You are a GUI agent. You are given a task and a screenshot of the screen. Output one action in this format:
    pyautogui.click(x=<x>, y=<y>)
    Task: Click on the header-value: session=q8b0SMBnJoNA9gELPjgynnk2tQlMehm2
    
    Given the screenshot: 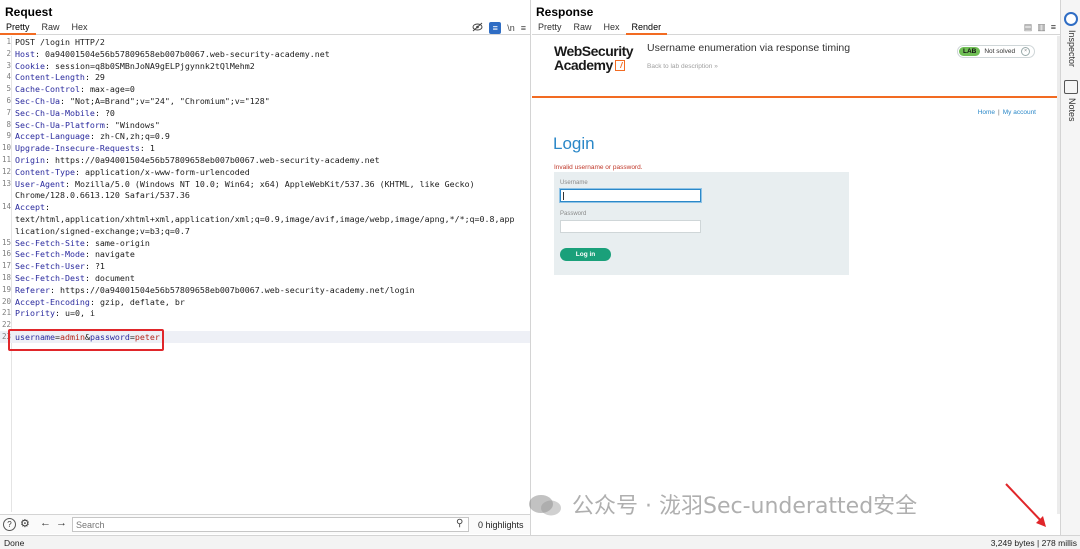 What is the action you would take?
    pyautogui.click(x=154, y=65)
    